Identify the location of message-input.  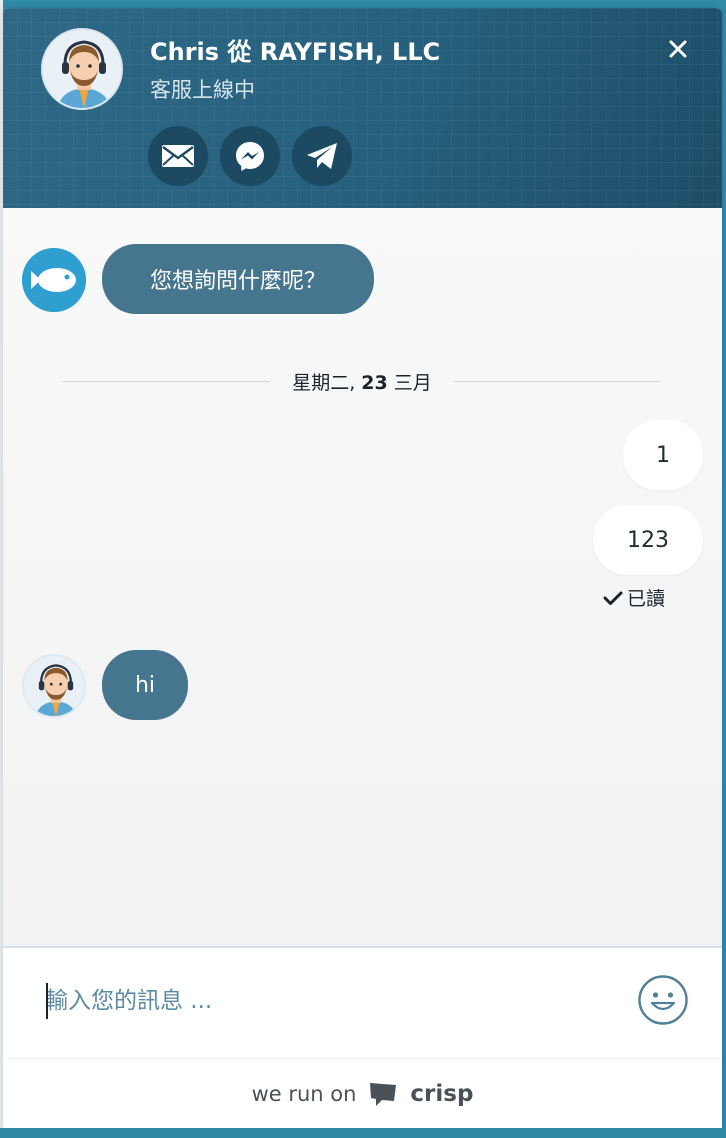
(325, 1001).